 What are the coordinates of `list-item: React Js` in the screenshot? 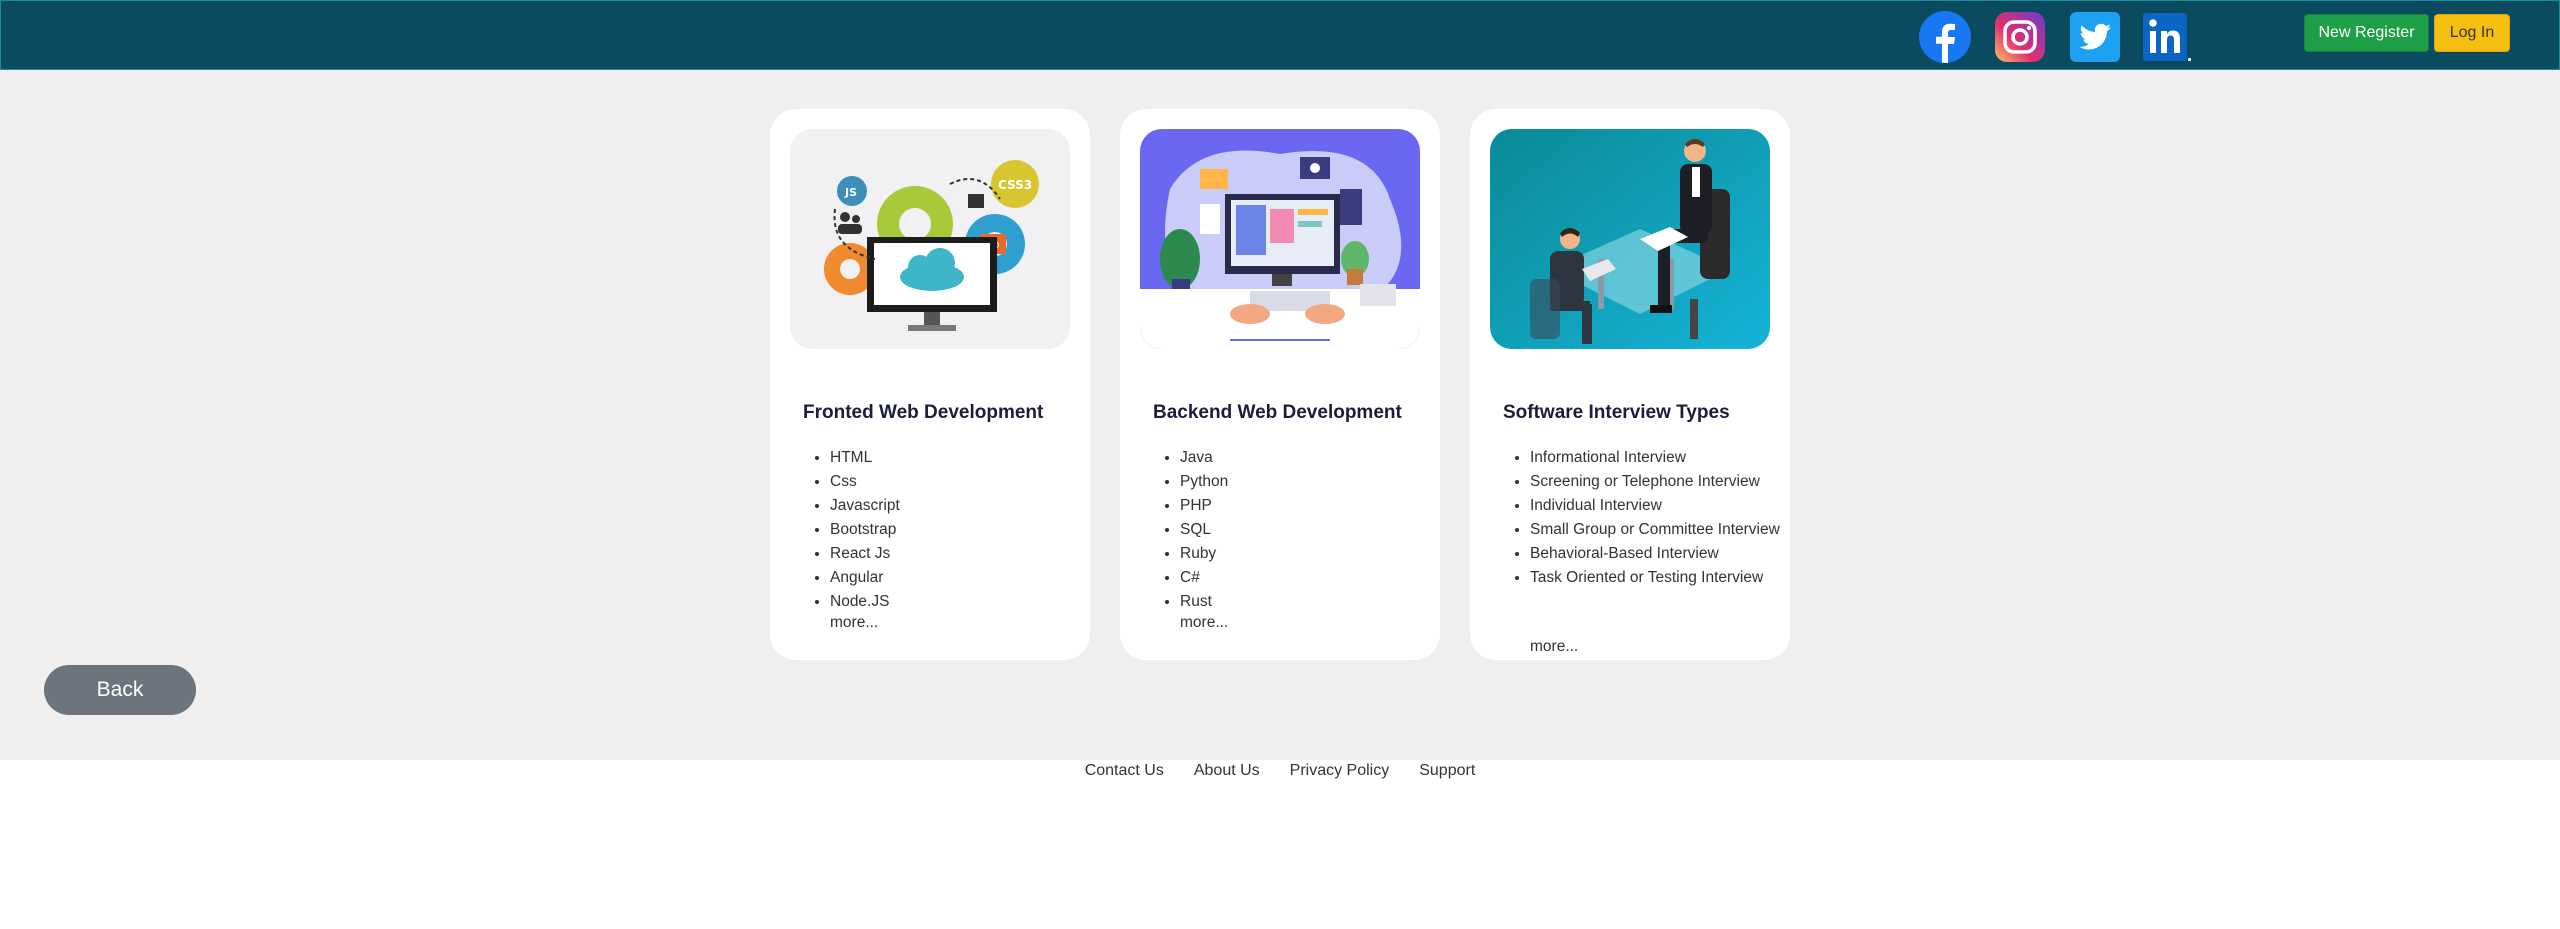 It's located at (955, 554).